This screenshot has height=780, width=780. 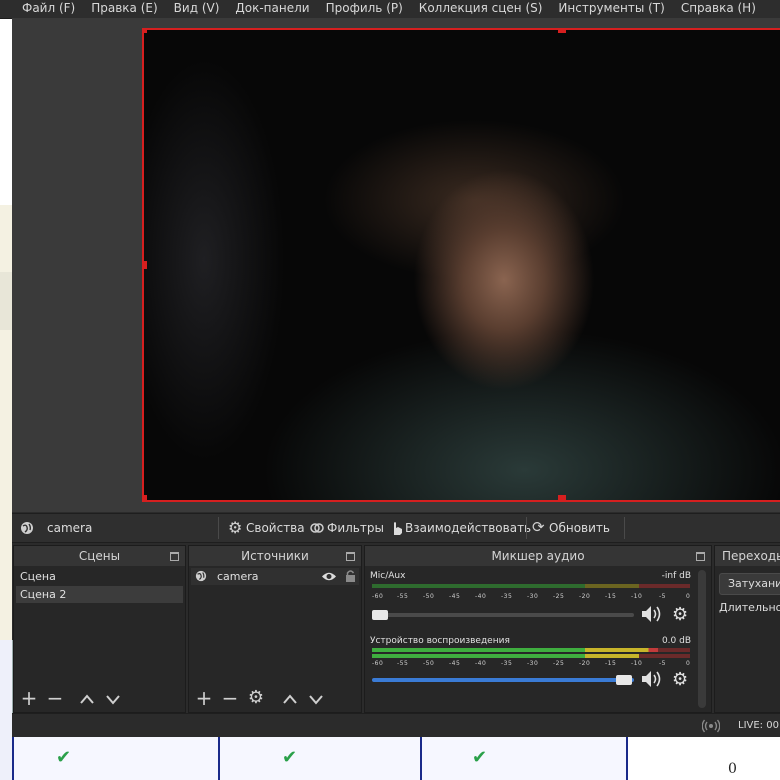 What do you see at coordinates (562, 31) in the screenshot?
I see `resize-handle-top` at bounding box center [562, 31].